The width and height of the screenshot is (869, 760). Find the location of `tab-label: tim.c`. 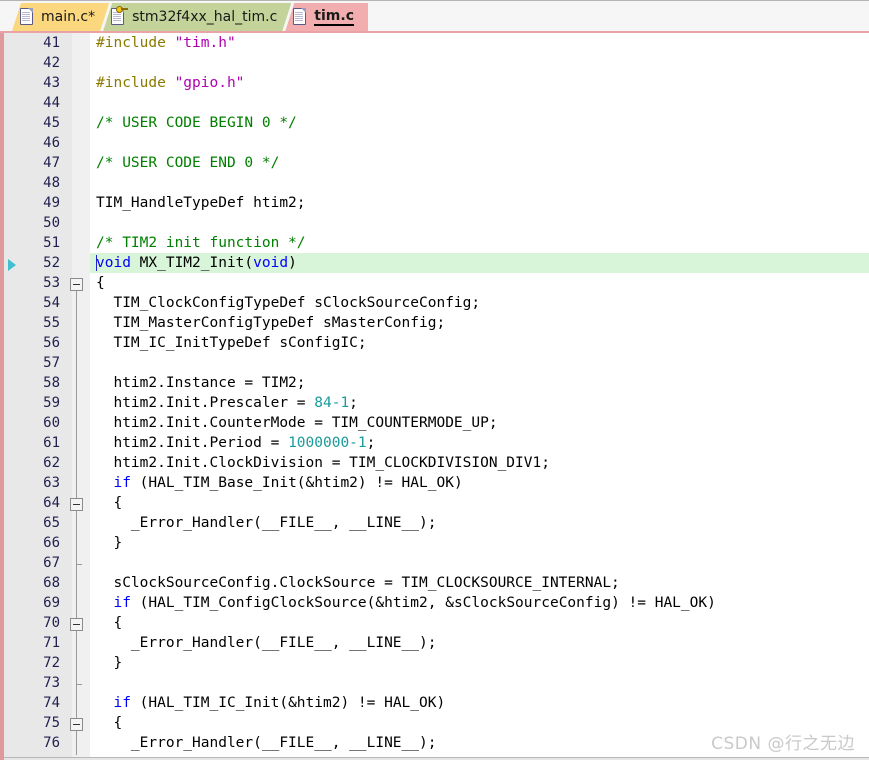

tab-label: tim.c is located at coordinates (334, 16).